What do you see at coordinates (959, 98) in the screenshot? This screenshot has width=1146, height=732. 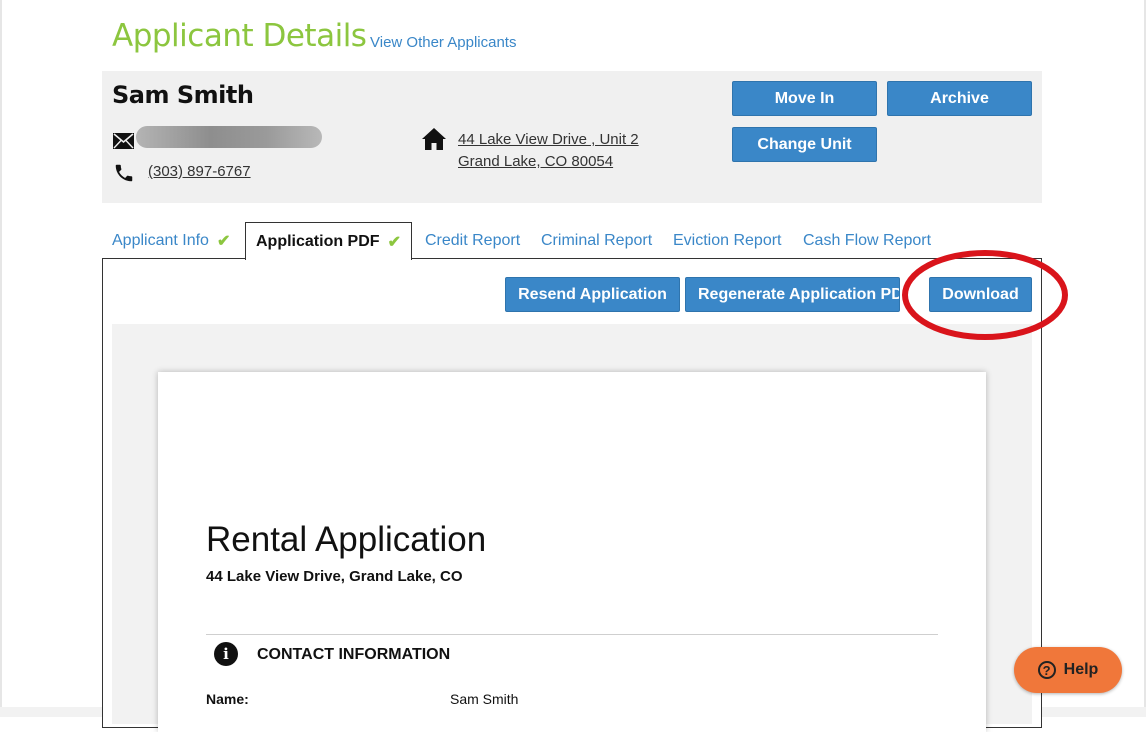 I see `archive-button: Archive` at bounding box center [959, 98].